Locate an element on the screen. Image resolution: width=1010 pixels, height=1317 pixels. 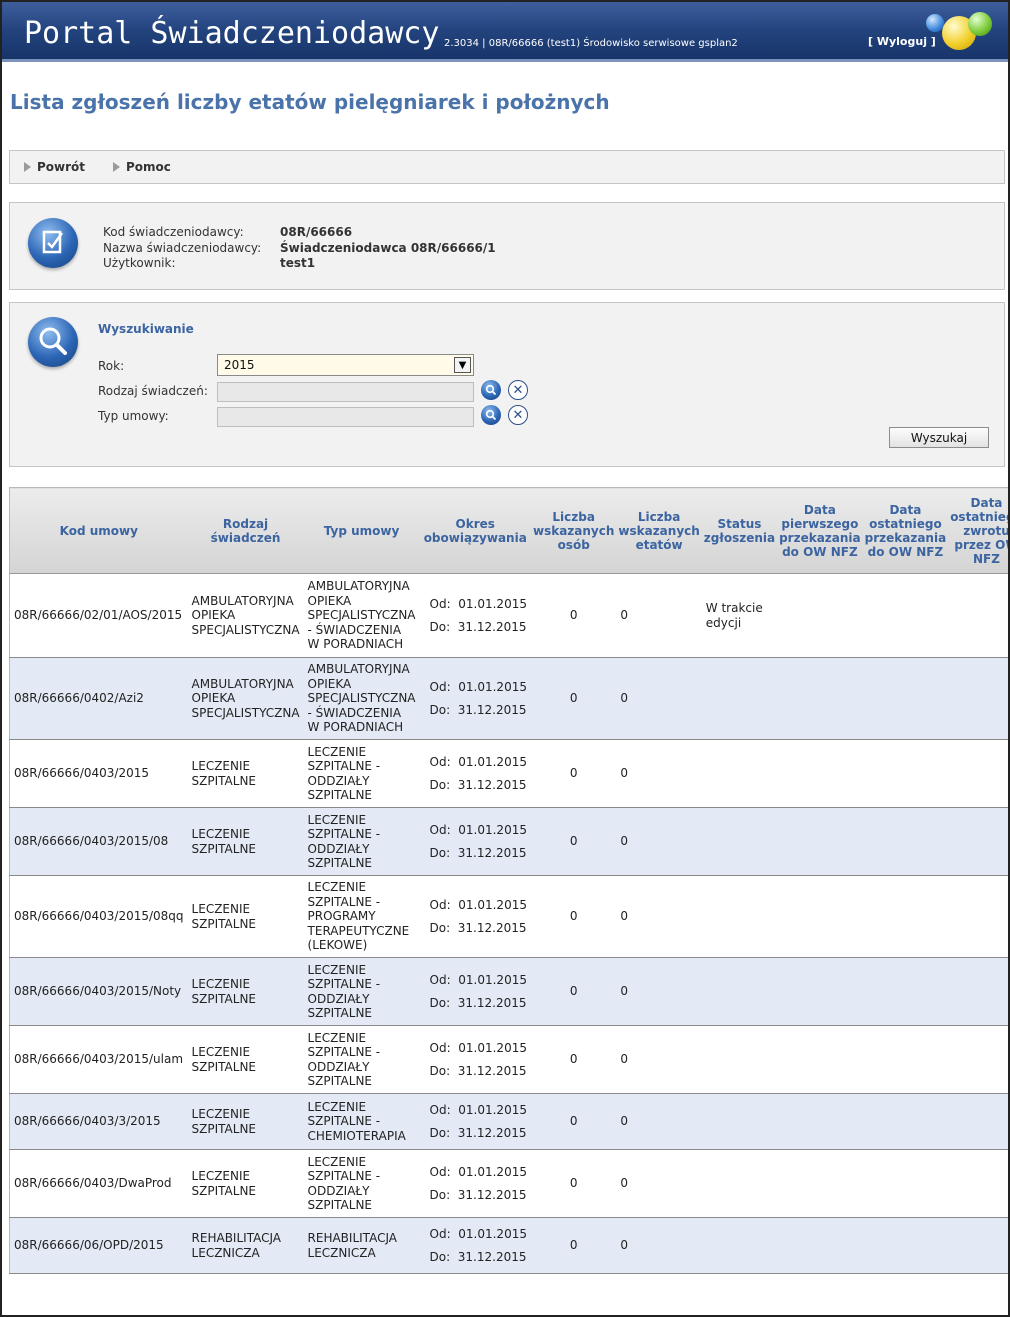
column-header-status: Status zgłoszenia is located at coordinates (739, 530).